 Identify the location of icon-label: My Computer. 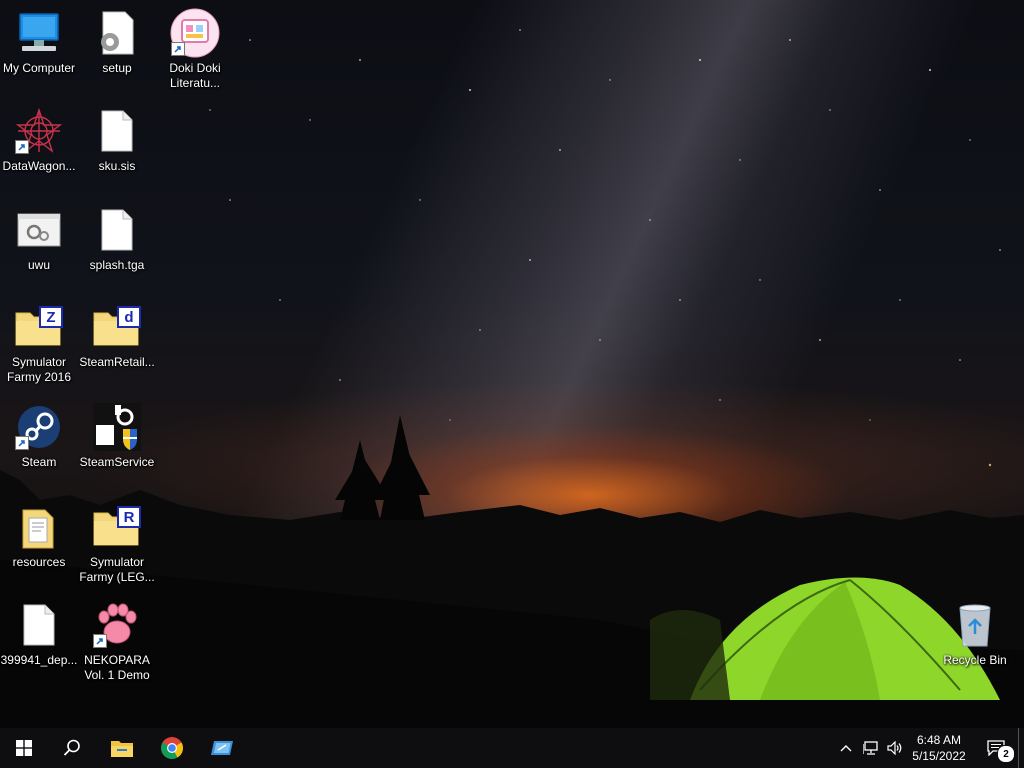
(39, 68).